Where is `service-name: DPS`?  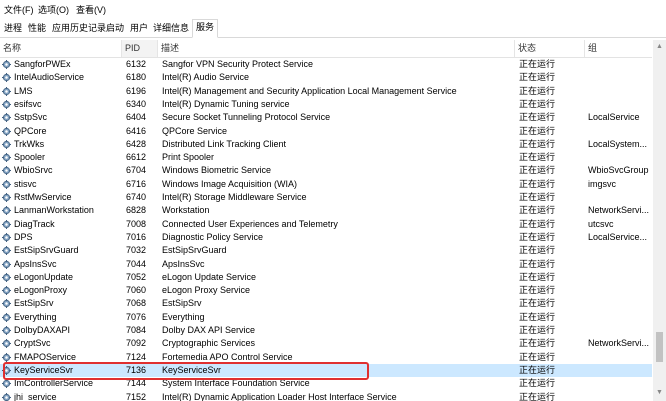 service-name: DPS is located at coordinates (23, 236).